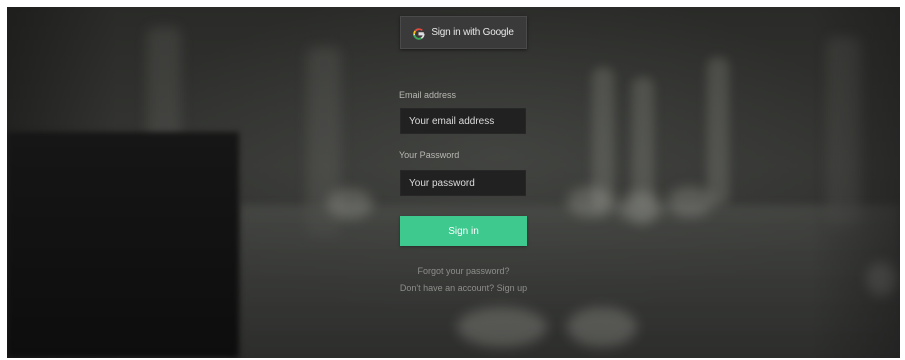 The height and width of the screenshot is (360, 905). Describe the element at coordinates (463, 231) in the screenshot. I see `sign-in-button: Sign in` at that location.